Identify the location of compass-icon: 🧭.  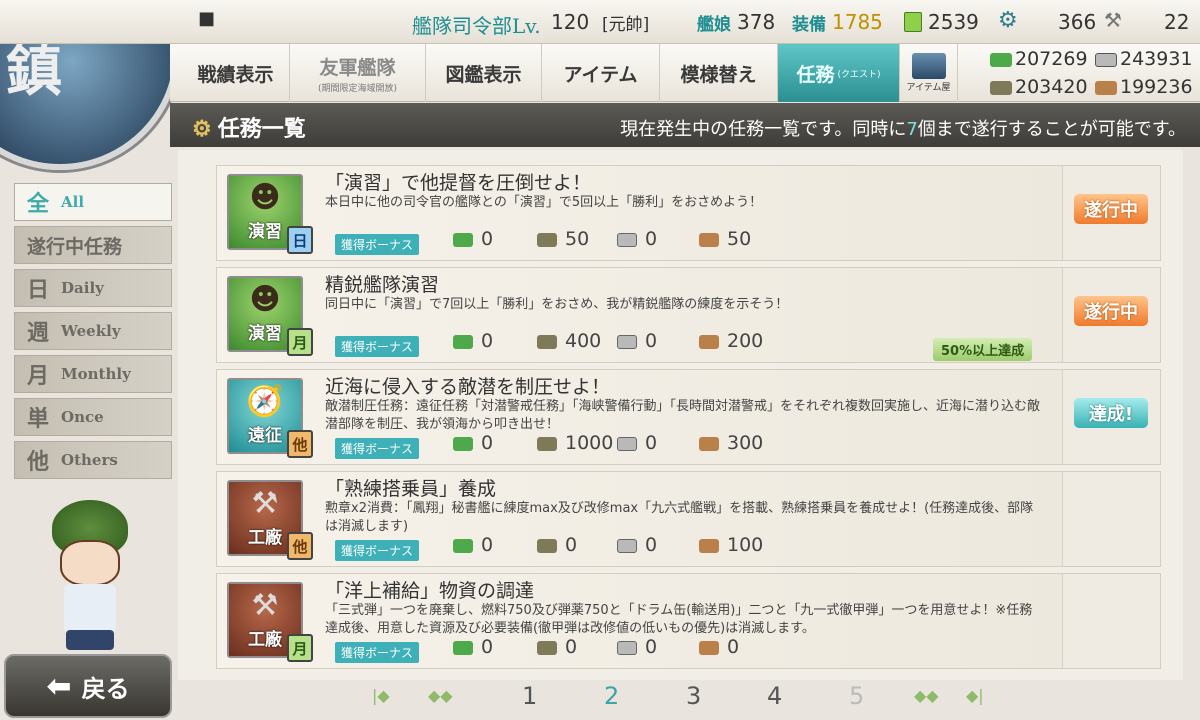
(265, 401).